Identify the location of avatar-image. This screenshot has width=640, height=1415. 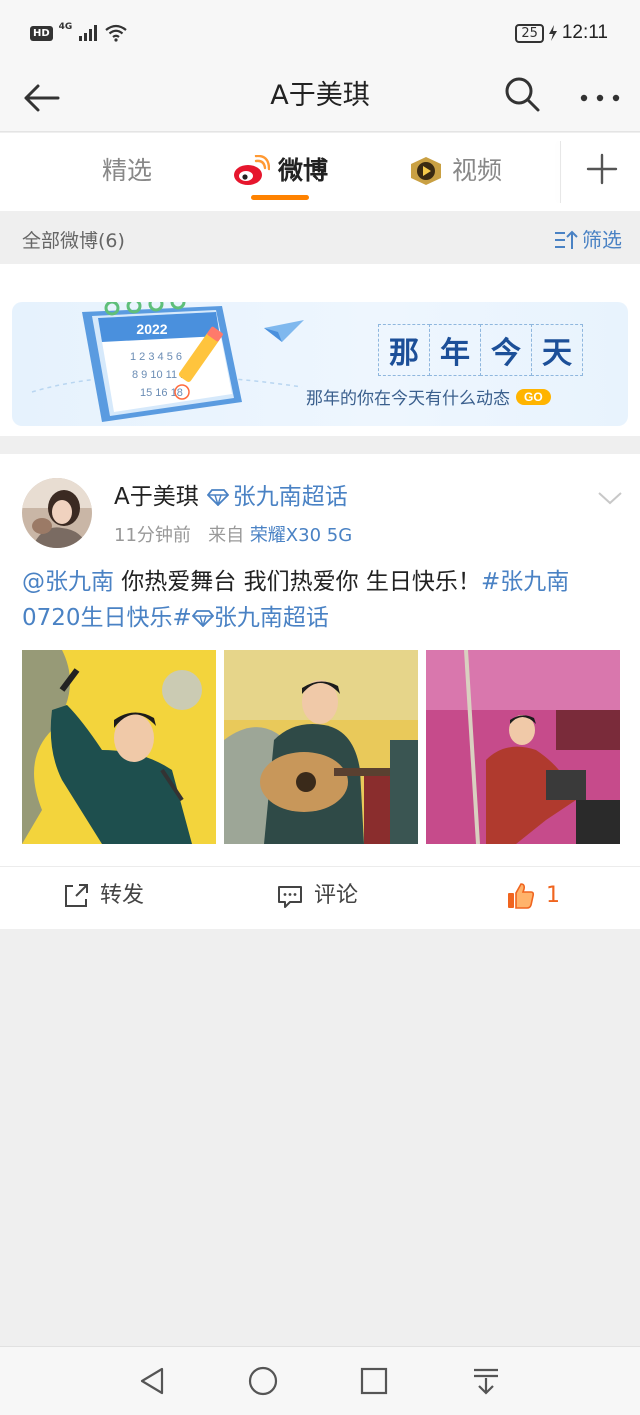
(57, 513).